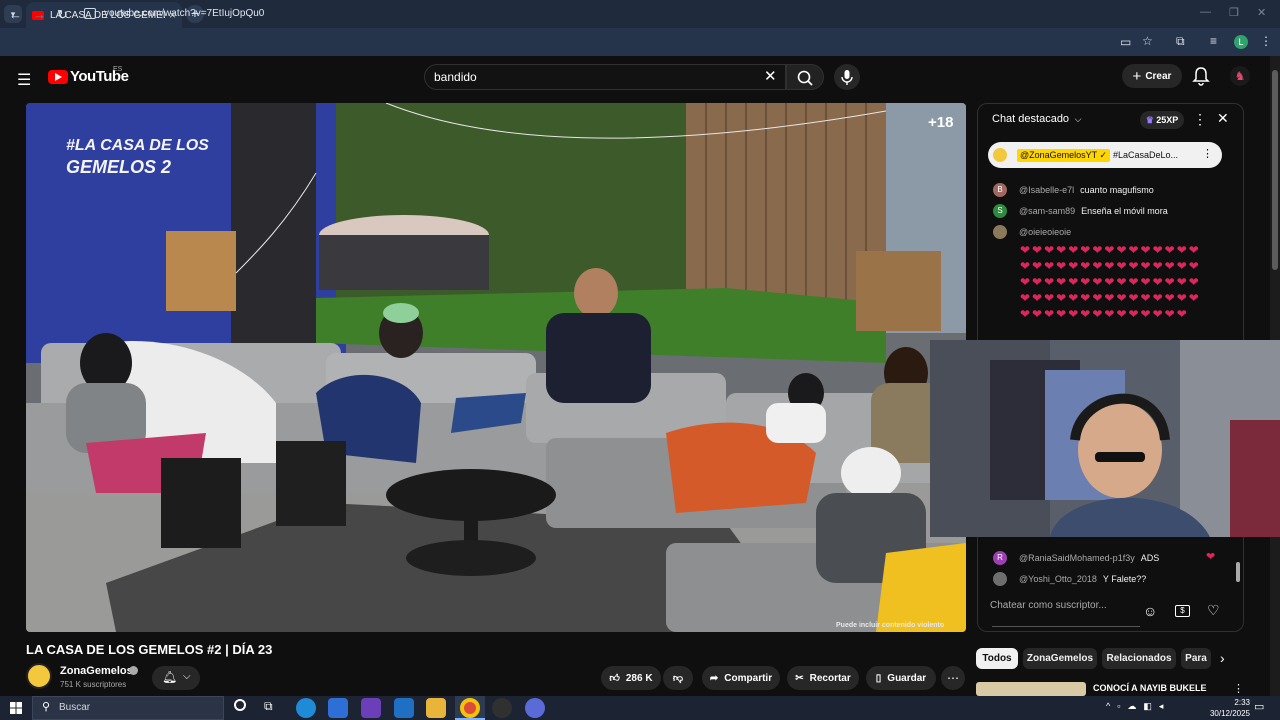 This screenshot has height=720, width=1280. I want to click on back-arrow-icon: ←, so click(15, 14).